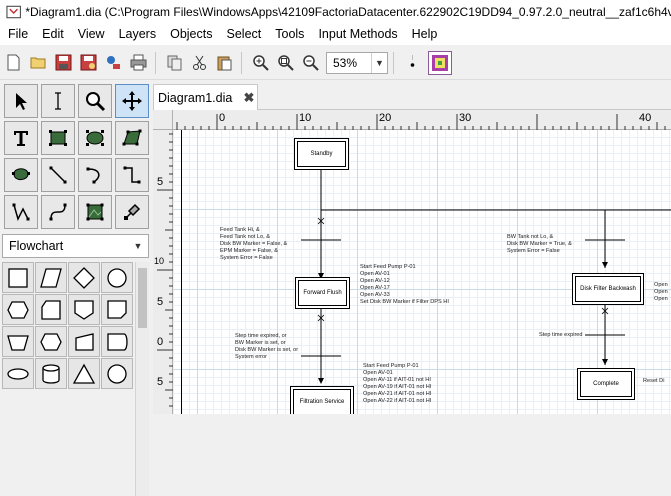  What do you see at coordinates (51, 341) in the screenshot?
I see `card-shape` at bounding box center [51, 341].